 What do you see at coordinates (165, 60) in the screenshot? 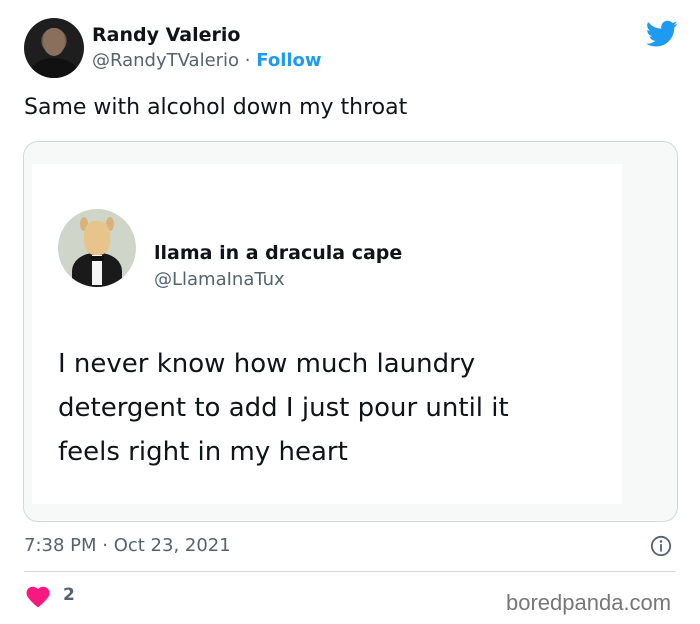
I see `author-handle: @RandyTValerio` at bounding box center [165, 60].